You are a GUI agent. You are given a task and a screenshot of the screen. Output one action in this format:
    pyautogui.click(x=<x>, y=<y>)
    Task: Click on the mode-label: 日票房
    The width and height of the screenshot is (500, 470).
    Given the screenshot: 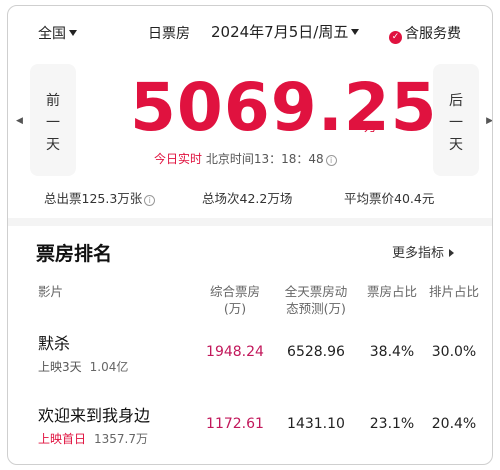 What is the action you would take?
    pyautogui.click(x=169, y=33)
    